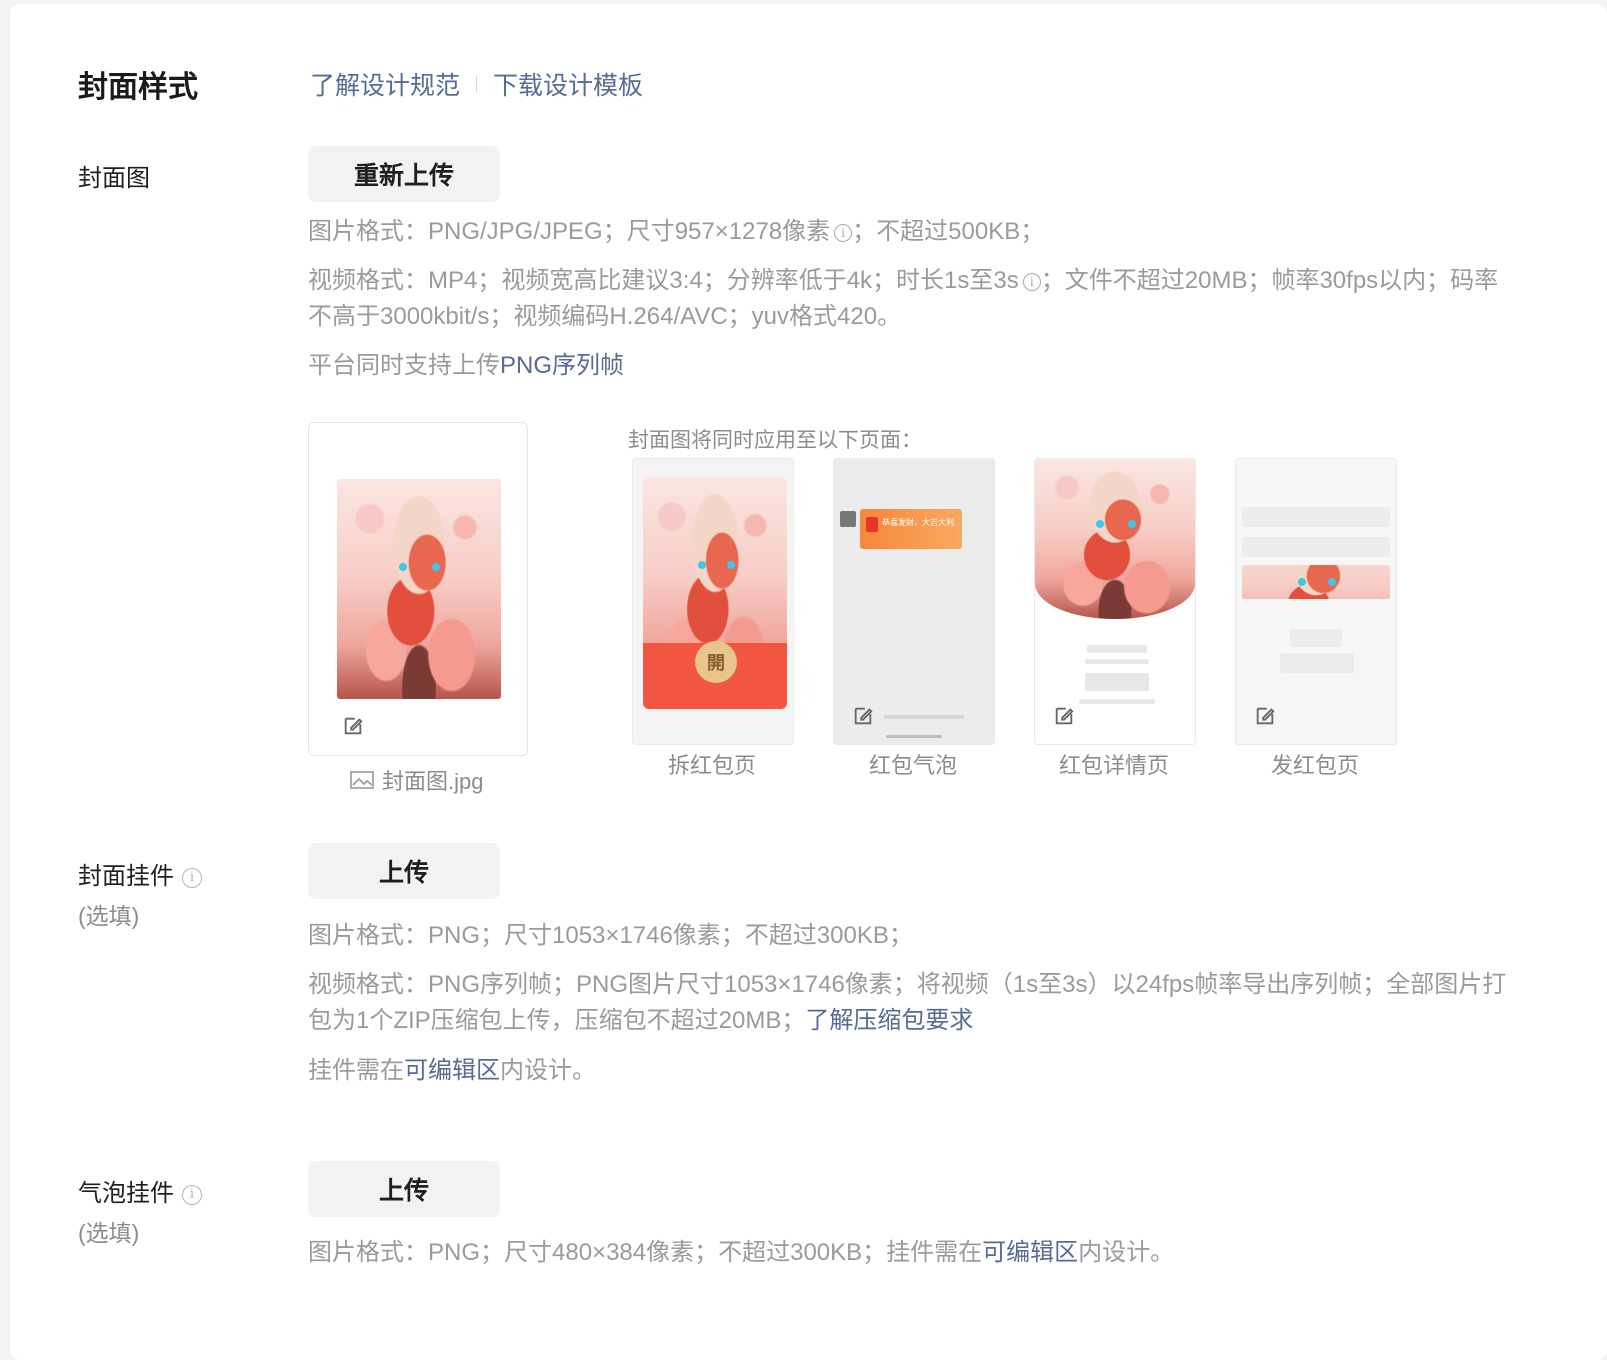 Image resolution: width=1607 pixels, height=1360 pixels. Describe the element at coordinates (713, 601) in the screenshot. I see `preview-open-packet: 開` at that location.